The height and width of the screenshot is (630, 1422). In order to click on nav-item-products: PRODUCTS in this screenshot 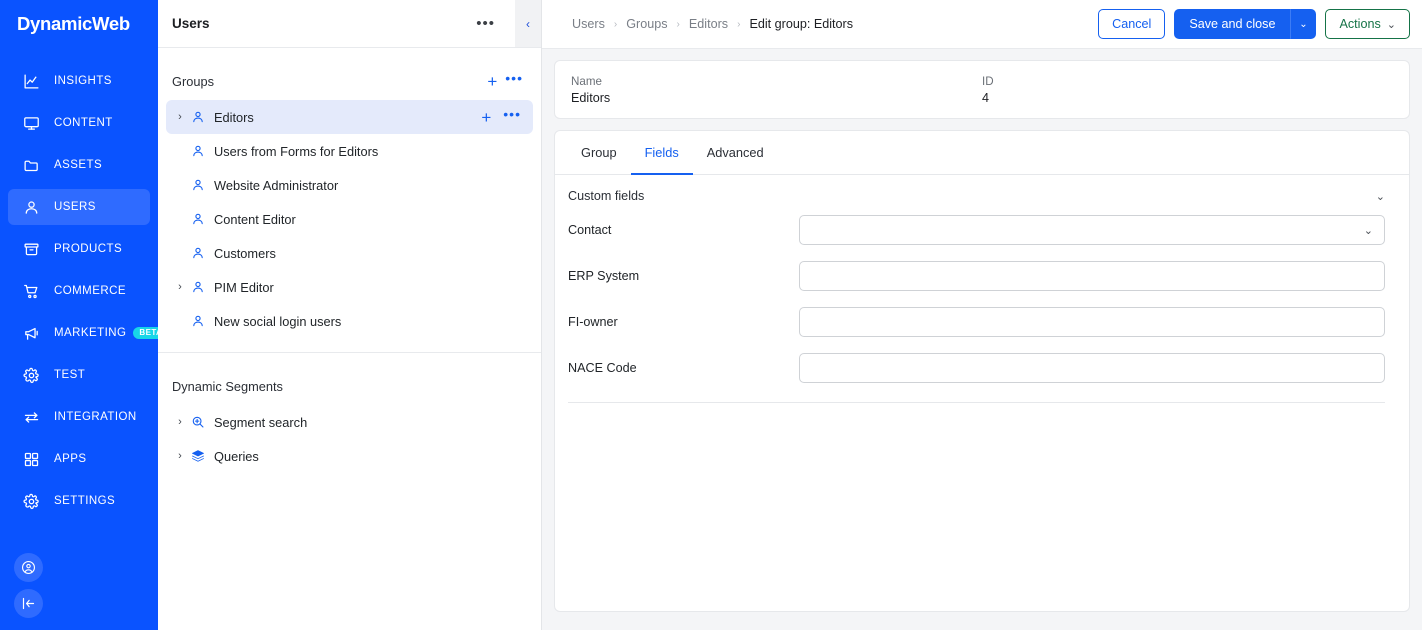, I will do `click(79, 249)`.